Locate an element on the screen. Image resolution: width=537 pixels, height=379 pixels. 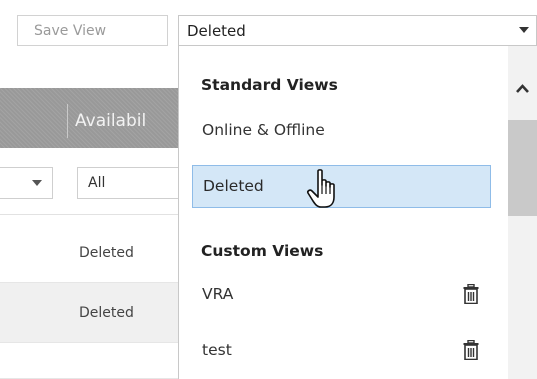
menu-item-label: VRA is located at coordinates (218, 294).